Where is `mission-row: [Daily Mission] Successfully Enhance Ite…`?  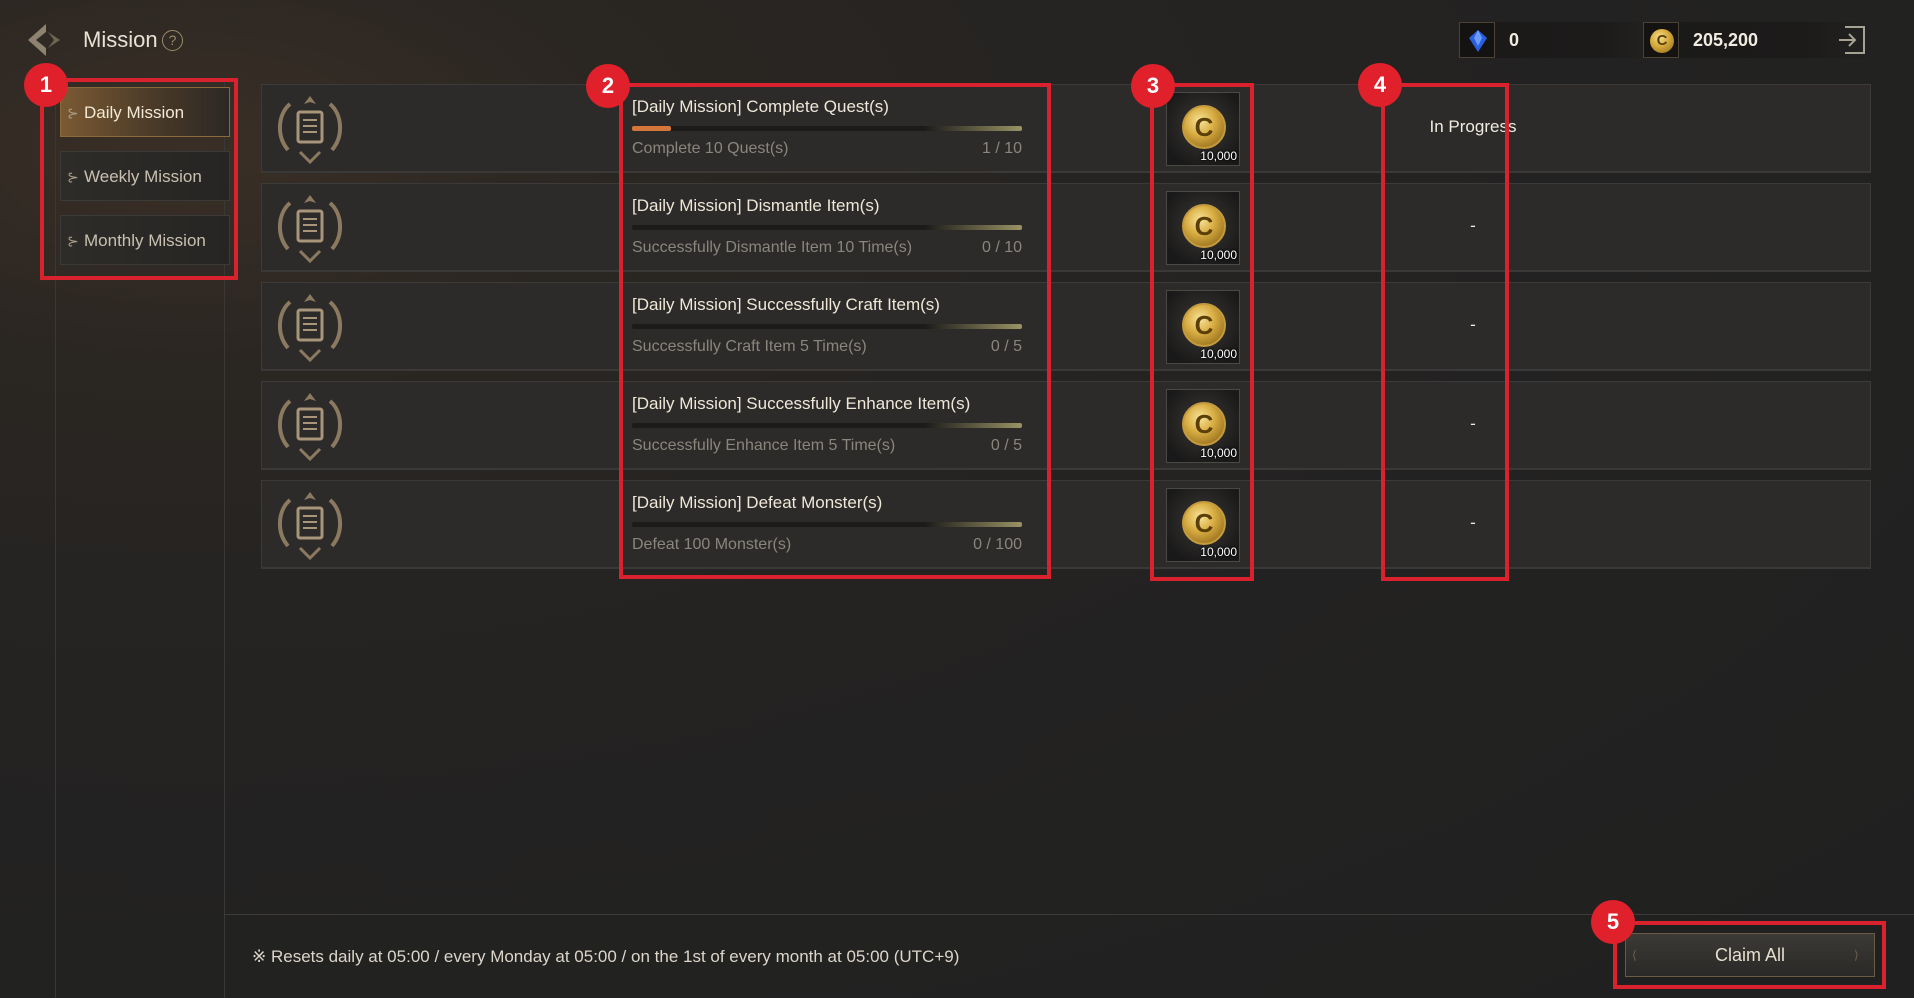
mission-row: [Daily Mission] Successfully Enhance Ite… is located at coordinates (1066, 425).